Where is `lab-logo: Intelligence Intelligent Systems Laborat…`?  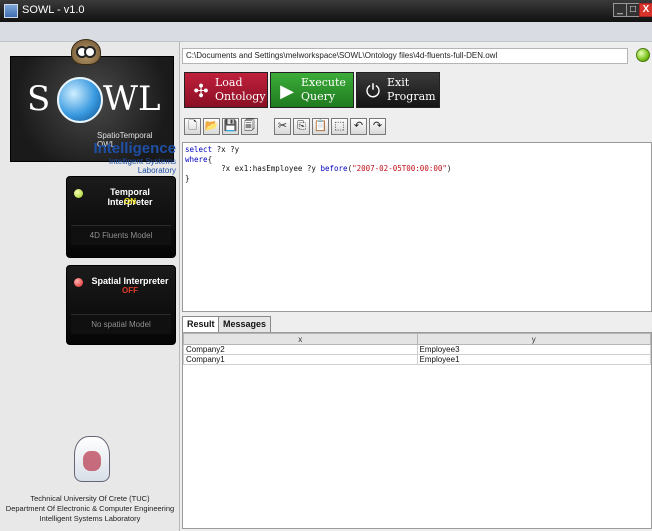
lab-logo: Intelligence Intelligent Systems Laborat… is located at coordinates (123, 157).